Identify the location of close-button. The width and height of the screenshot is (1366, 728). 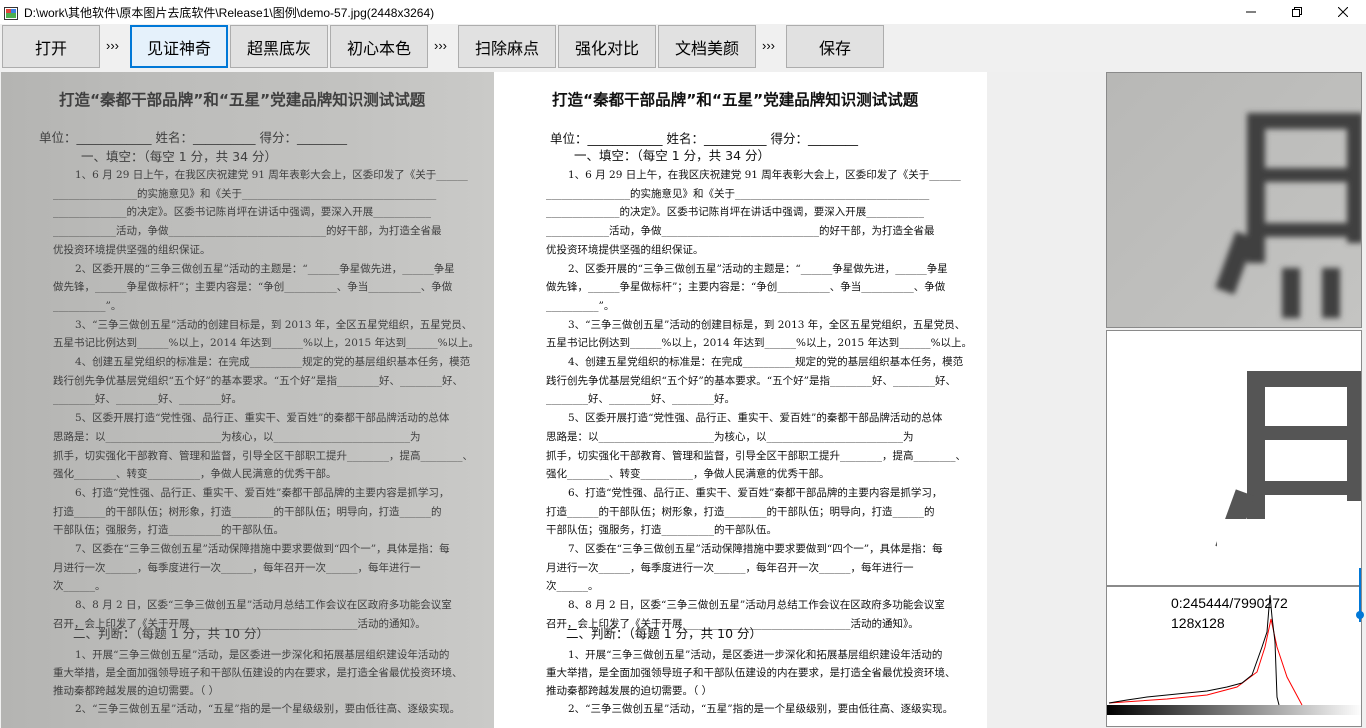
(1343, 12).